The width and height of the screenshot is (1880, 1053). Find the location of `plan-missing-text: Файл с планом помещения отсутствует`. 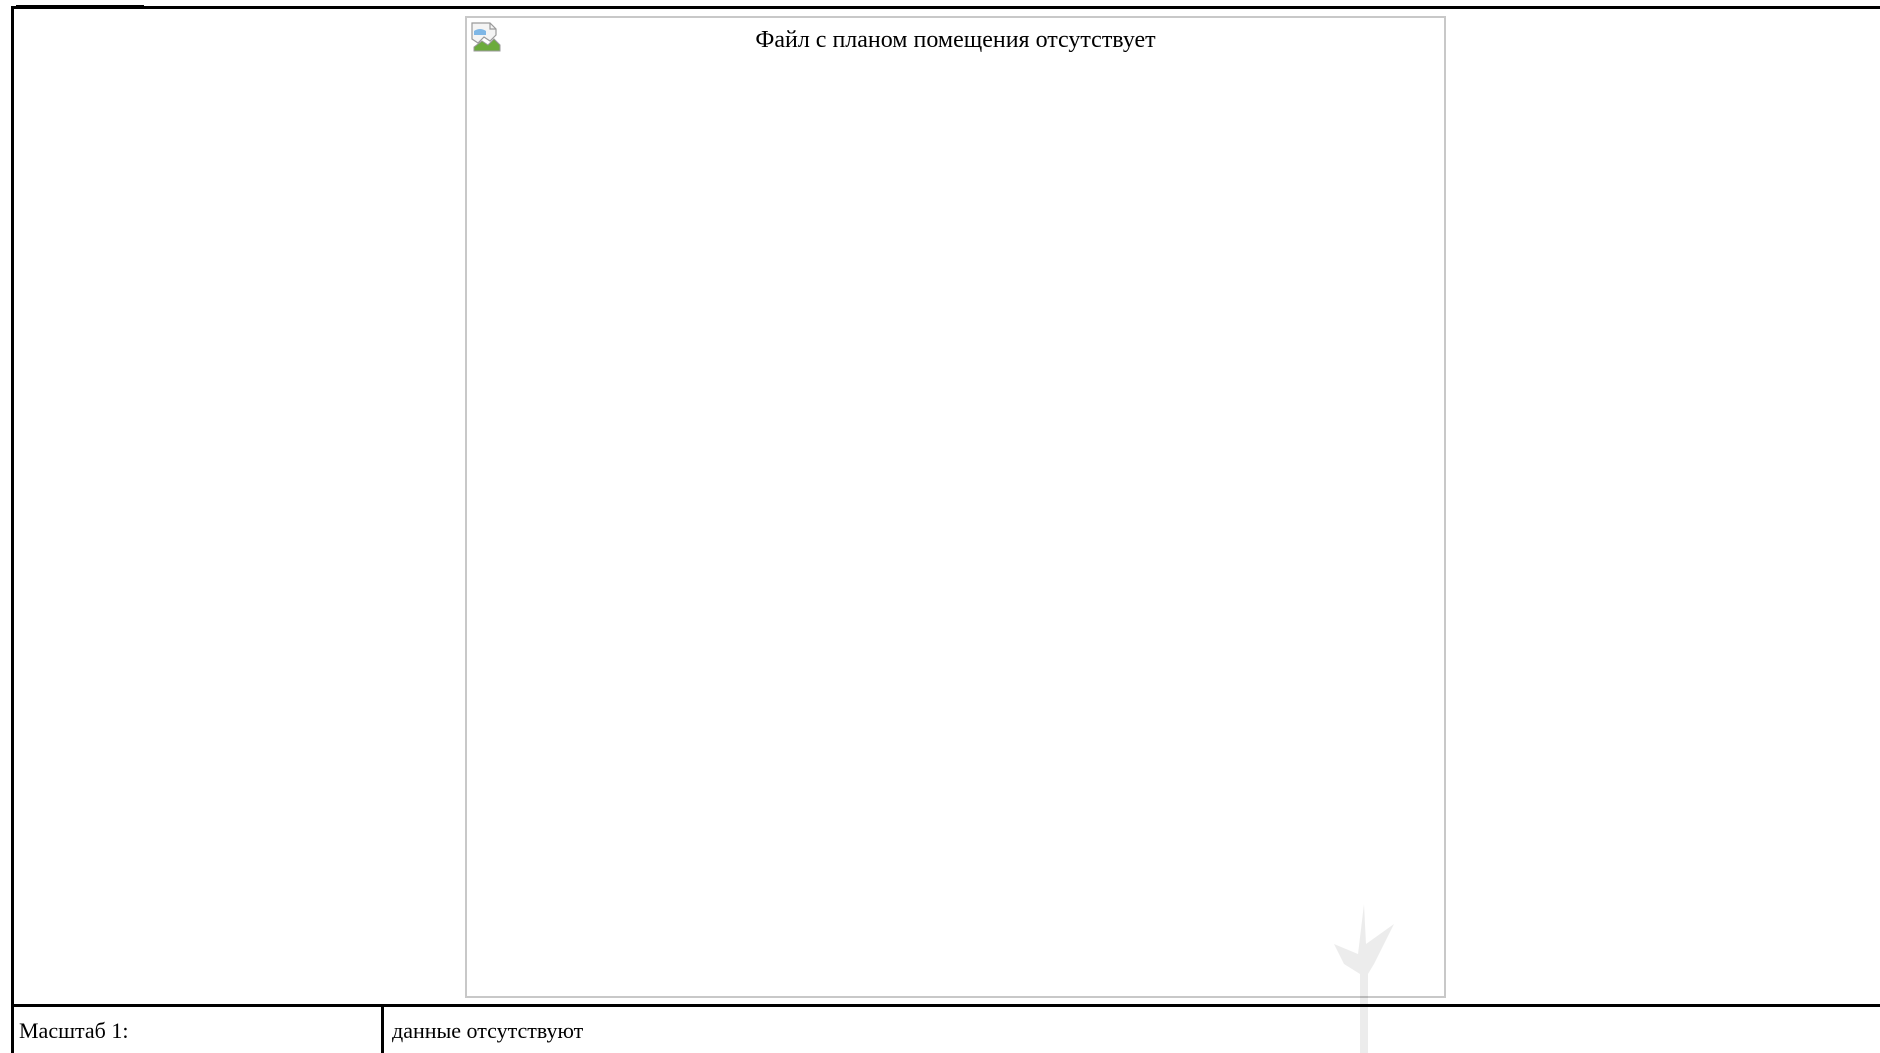

plan-missing-text: Файл с планом помещения отсутствует is located at coordinates (955, 40).